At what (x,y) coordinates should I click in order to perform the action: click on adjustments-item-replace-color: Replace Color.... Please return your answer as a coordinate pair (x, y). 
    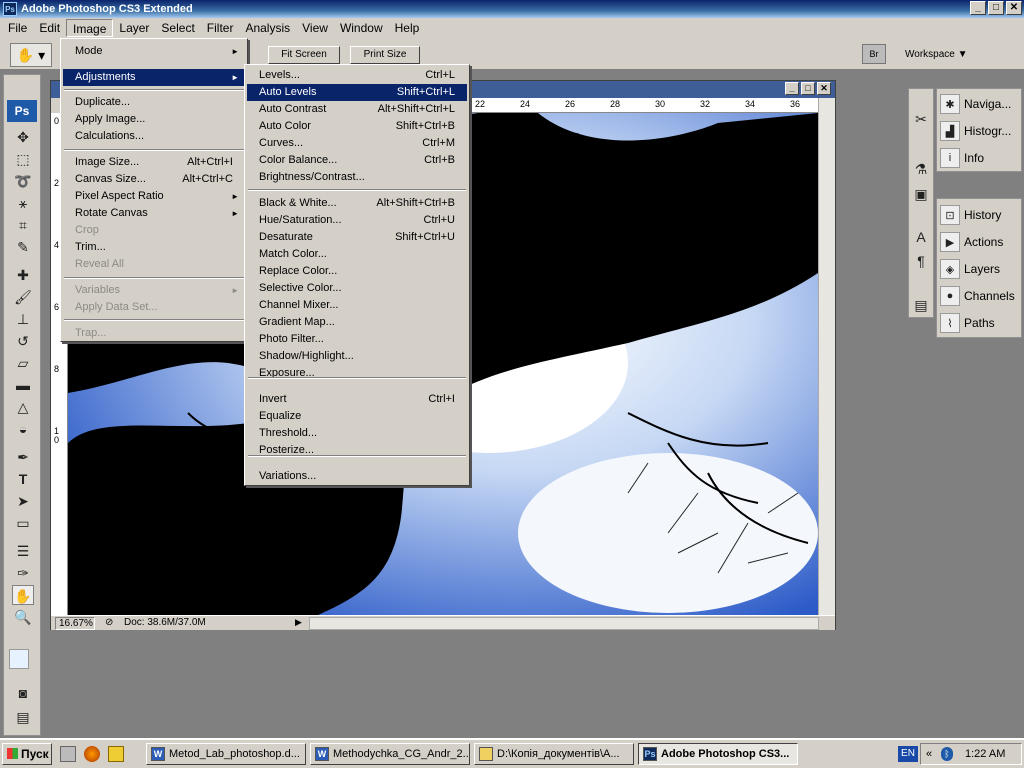
    Looking at the image, I should click on (357, 271).